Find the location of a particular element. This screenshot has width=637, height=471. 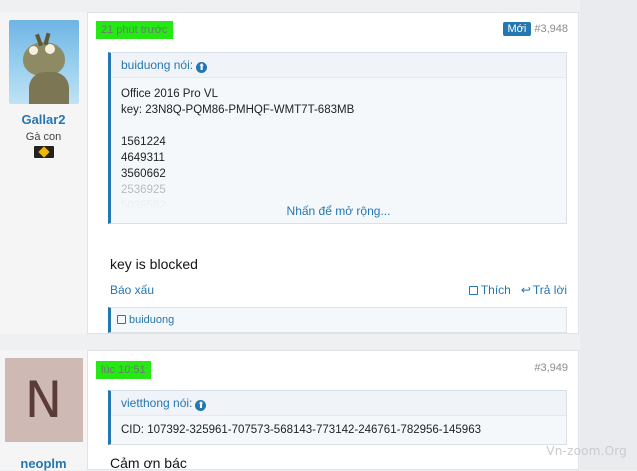

reply-arrow-icon: ↩ is located at coordinates (525, 290).